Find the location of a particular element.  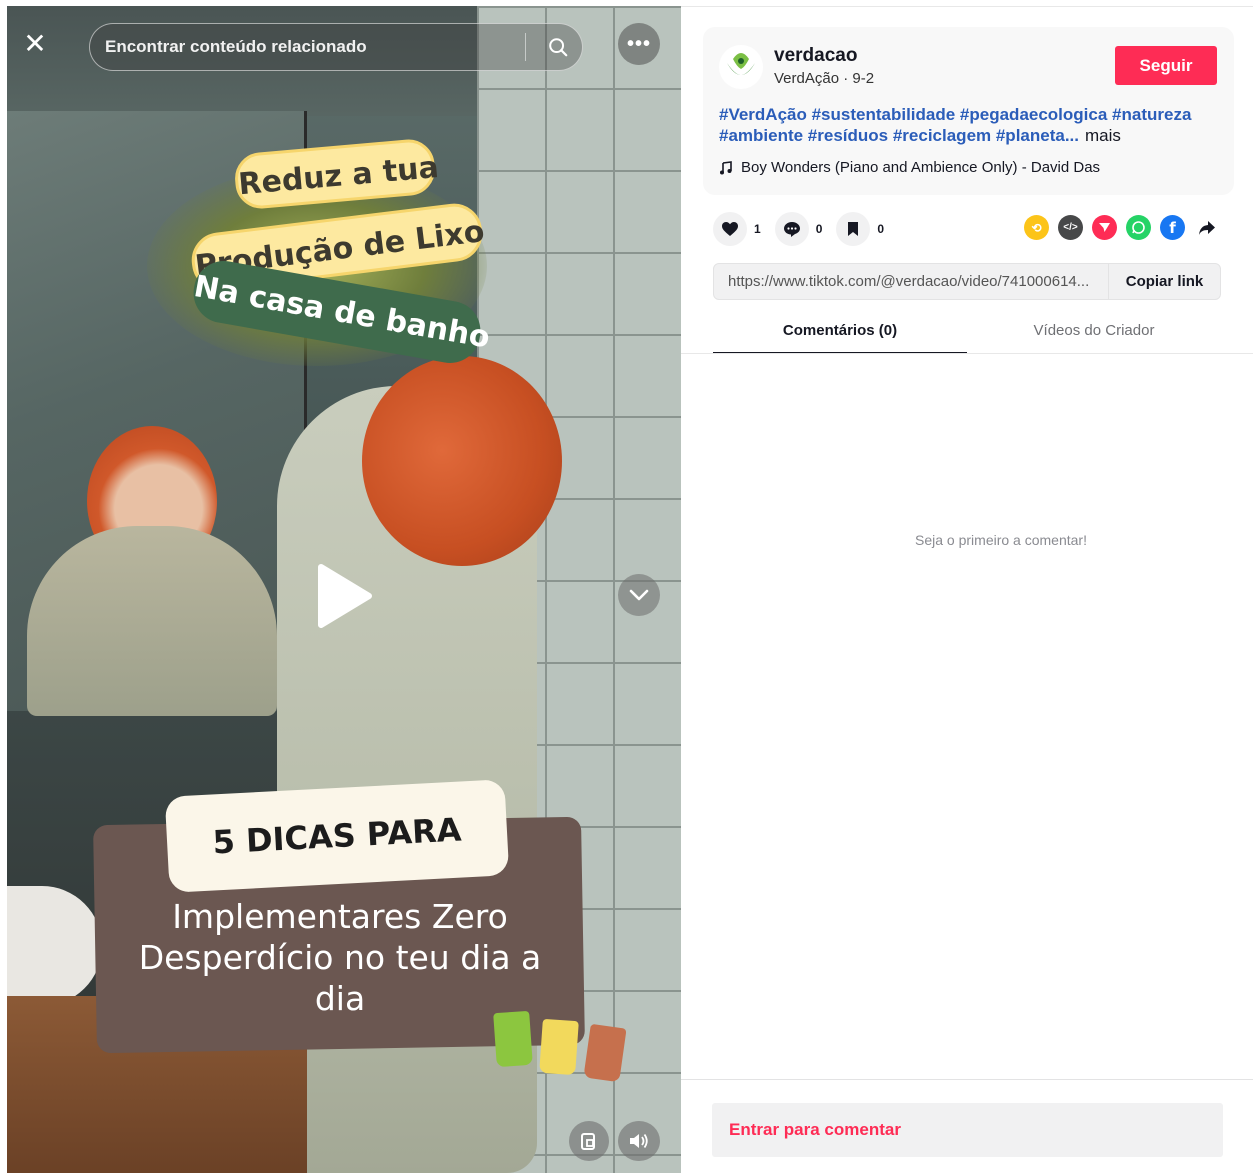

empty-comments-text: Seja o primeiro a comentar! is located at coordinates (1001, 540).